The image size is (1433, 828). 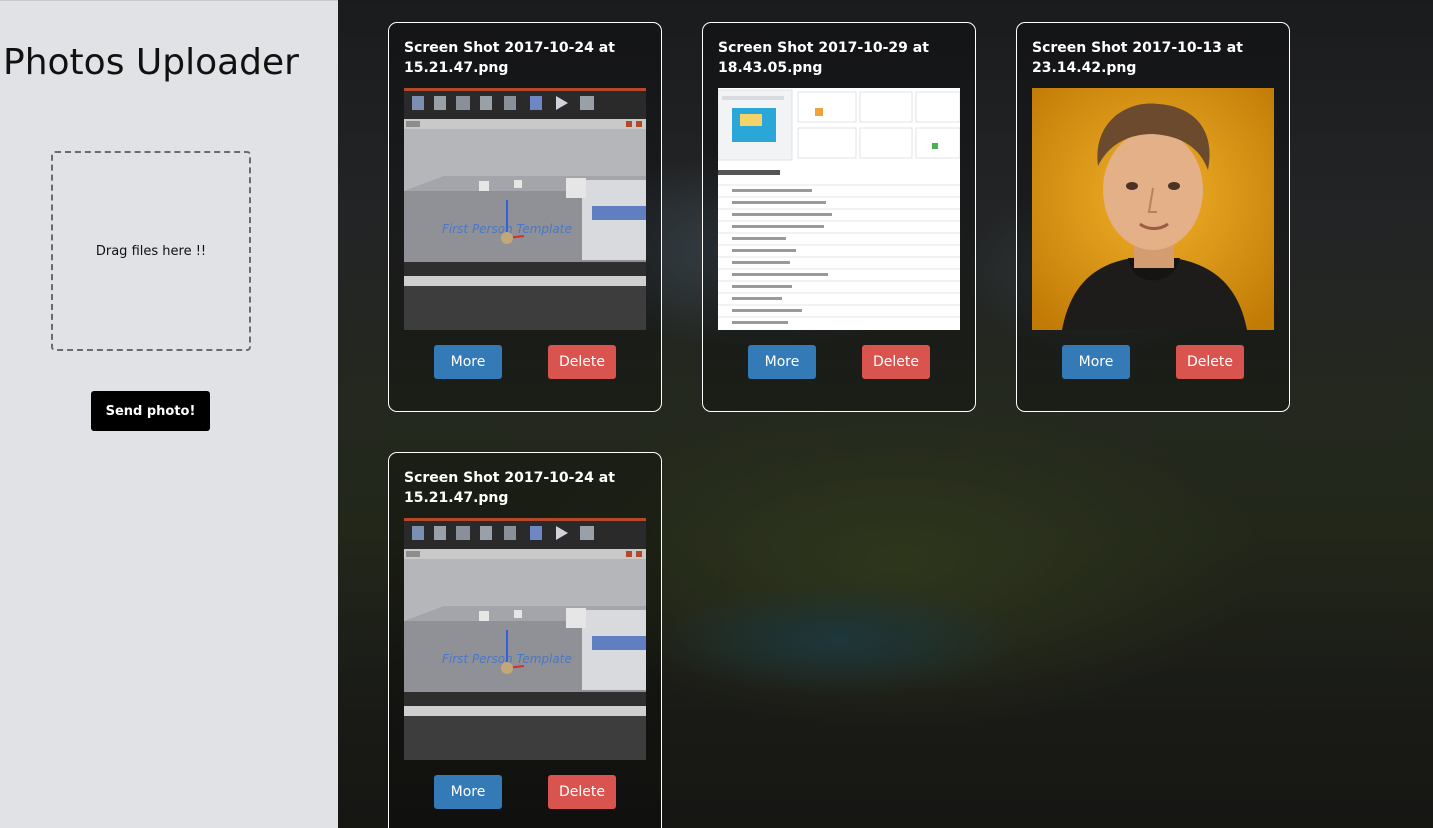 What do you see at coordinates (1137, 58) in the screenshot?
I see `photo-title: Screen Shot 2017-10-13 at 23.14.42.png` at bounding box center [1137, 58].